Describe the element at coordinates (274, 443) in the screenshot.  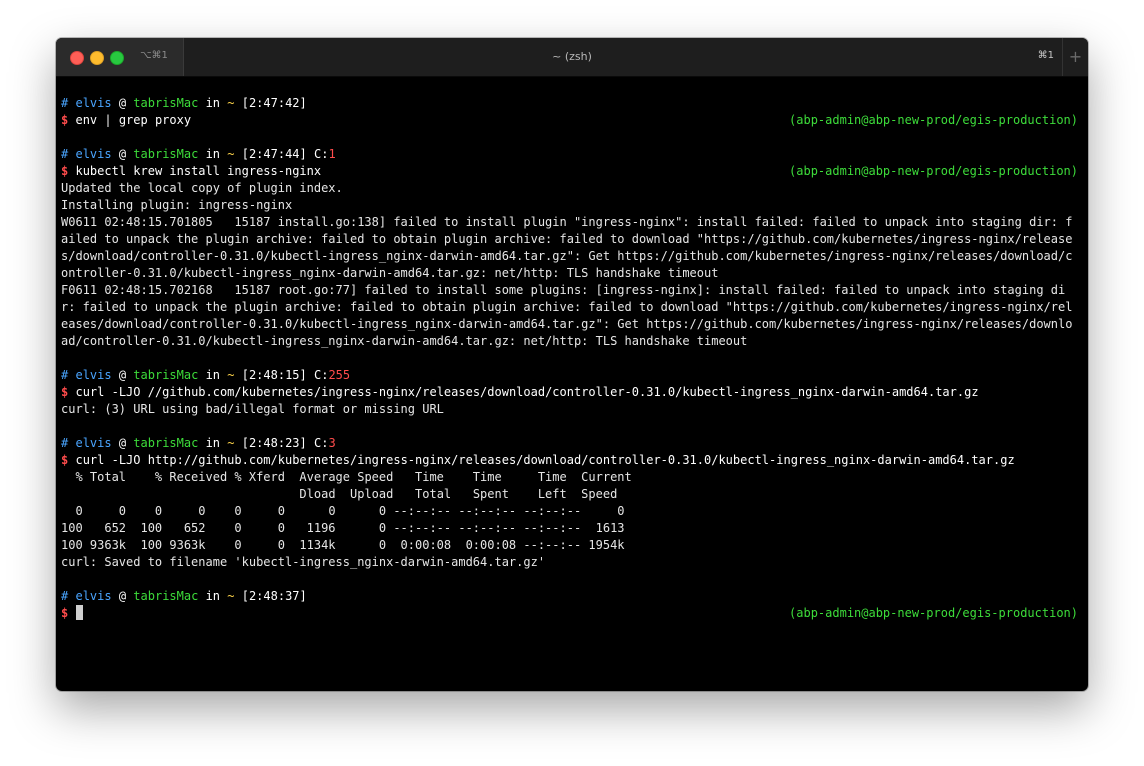
I see `prompt-time: [2:48:23]` at that location.